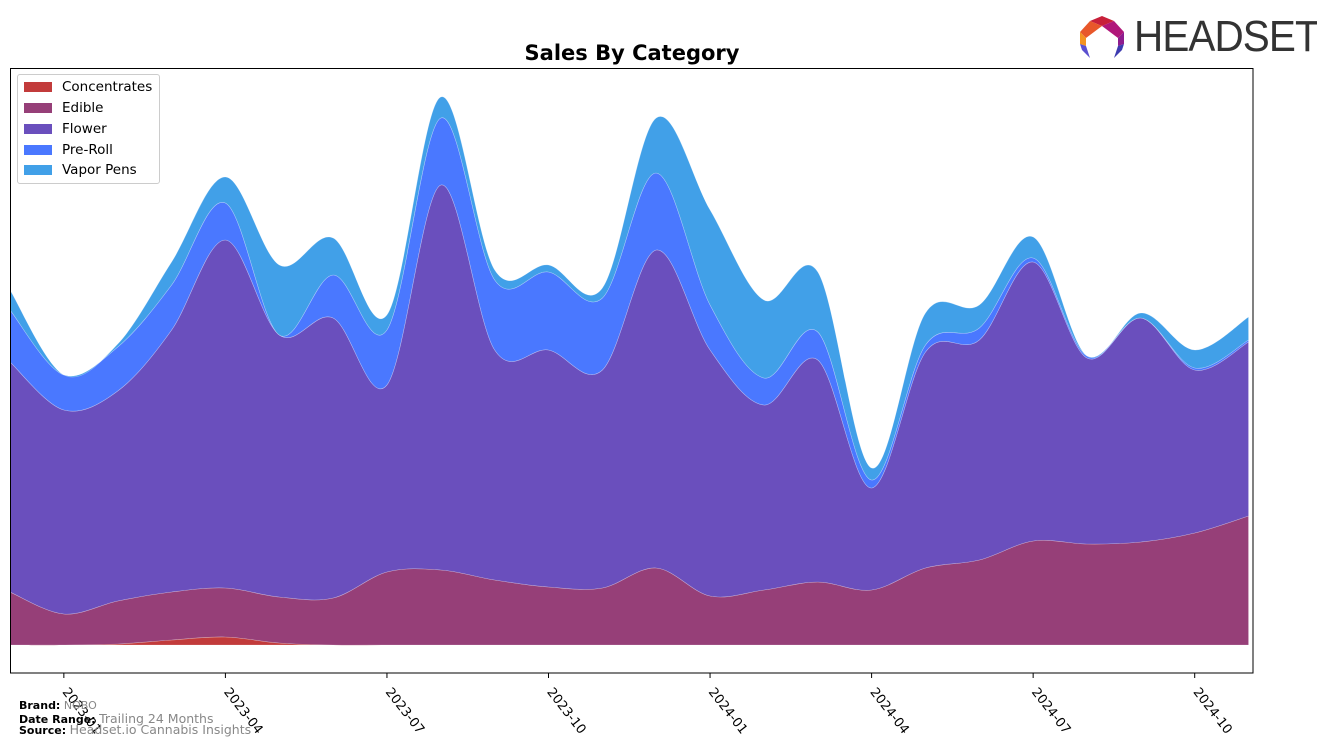  What do you see at coordinates (107, 87) in the screenshot?
I see `legend-label: Concentrates` at bounding box center [107, 87].